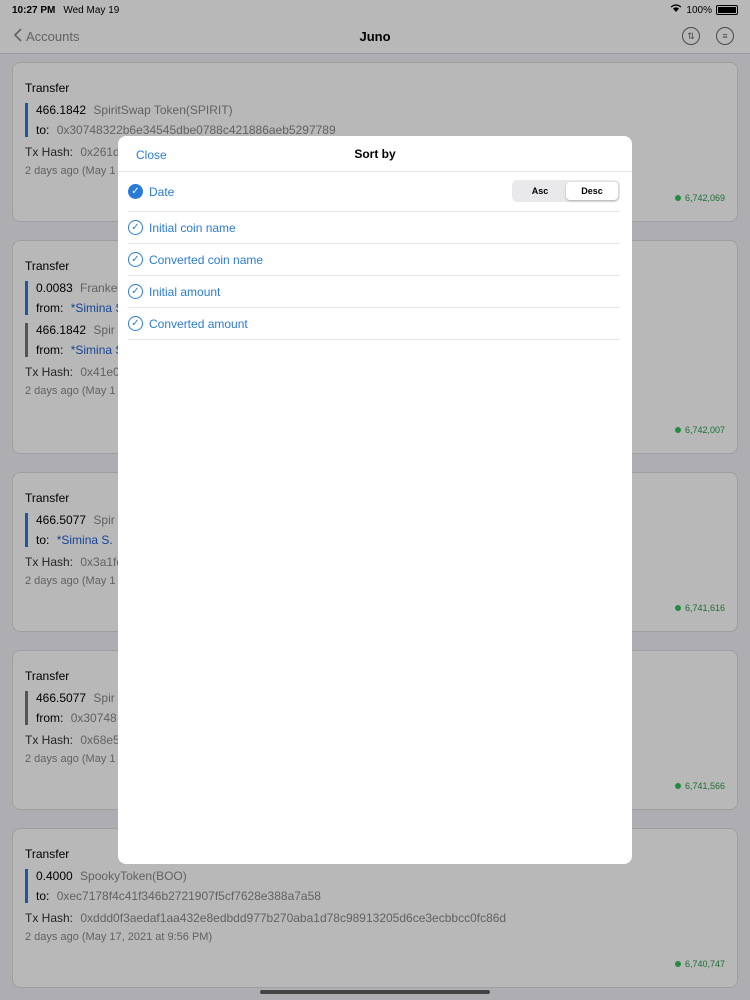  What do you see at coordinates (375, 992) in the screenshot?
I see `home-indicator` at bounding box center [375, 992].